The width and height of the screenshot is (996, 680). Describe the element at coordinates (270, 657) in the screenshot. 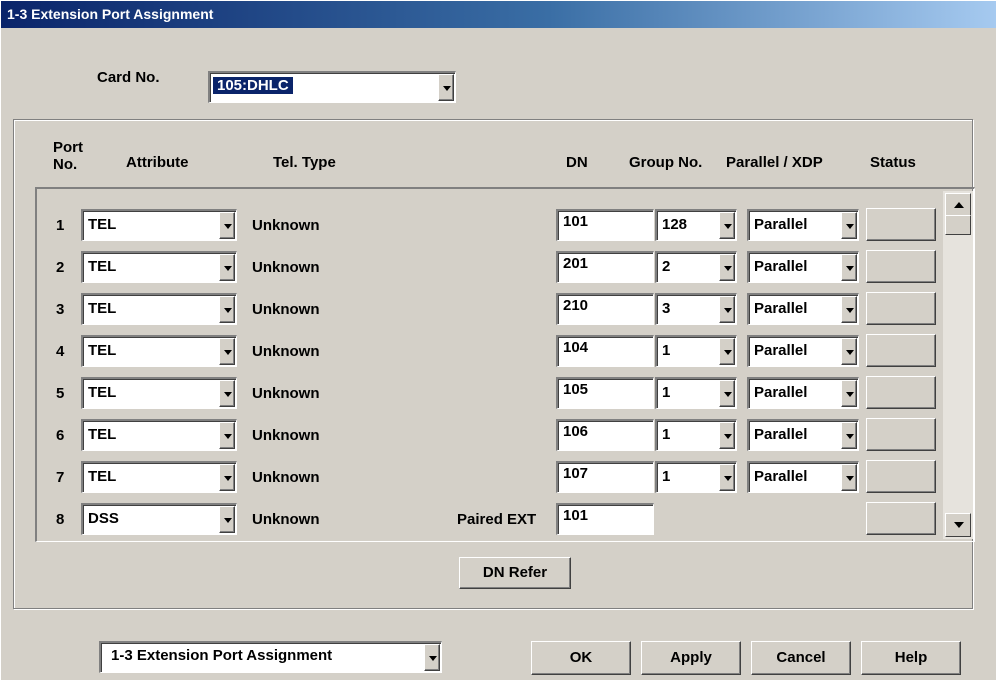

I see `screen-select: 1-3 Extension Port Assignment` at that location.